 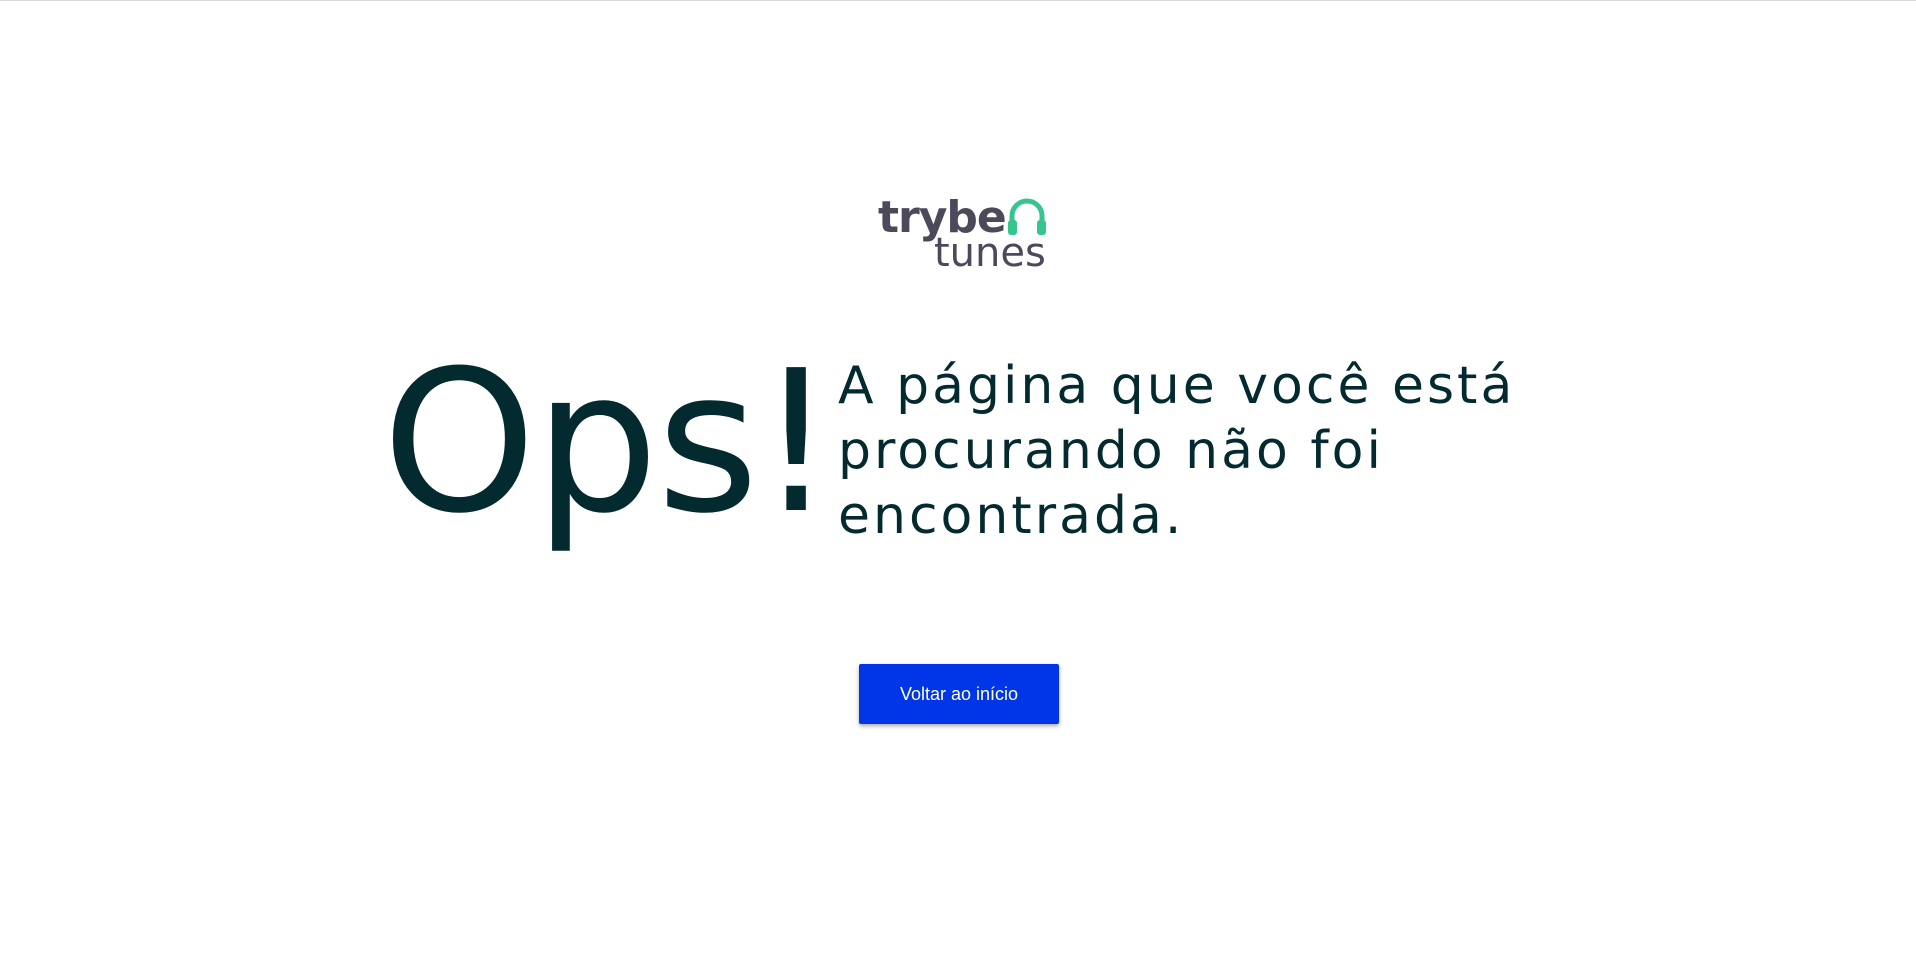 What do you see at coordinates (958, 0) in the screenshot?
I see `top-divider` at bounding box center [958, 0].